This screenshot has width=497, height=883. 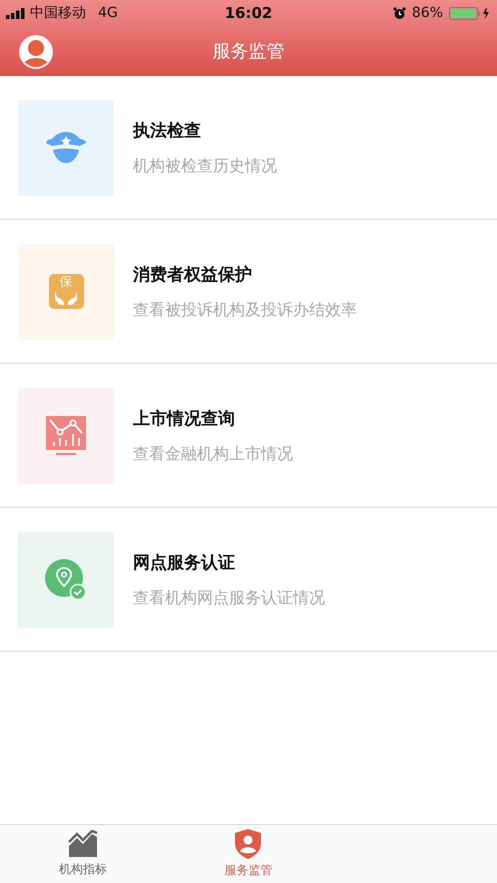 What do you see at coordinates (205, 166) in the screenshot?
I see `service-description: 机构被检查历史情况` at bounding box center [205, 166].